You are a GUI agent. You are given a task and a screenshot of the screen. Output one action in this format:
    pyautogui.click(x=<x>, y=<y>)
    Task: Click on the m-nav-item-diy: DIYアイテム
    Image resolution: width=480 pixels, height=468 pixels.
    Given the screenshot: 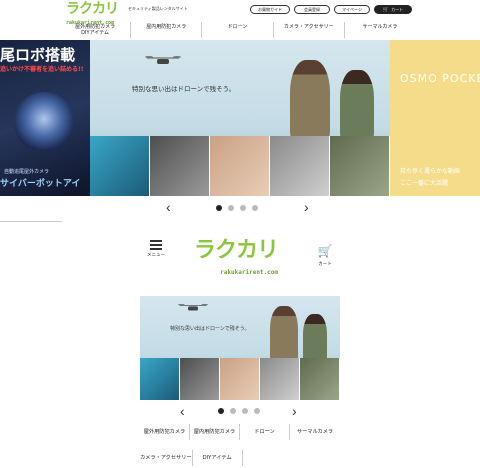 What is the action you would take?
    pyautogui.click(x=218, y=458)
    